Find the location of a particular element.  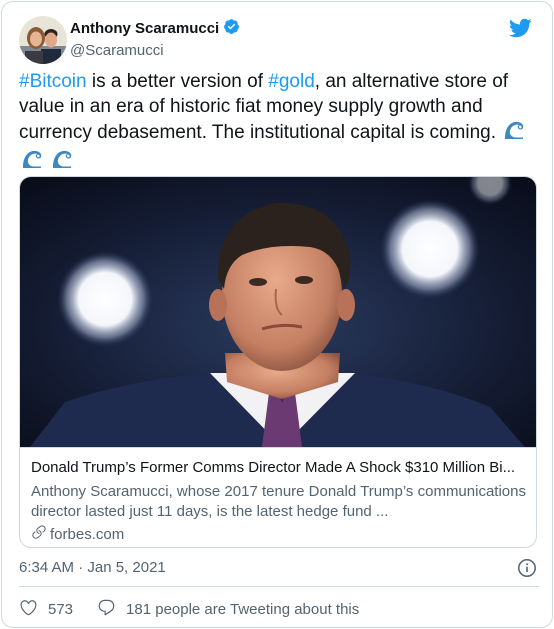

info-icon is located at coordinates (527, 568).